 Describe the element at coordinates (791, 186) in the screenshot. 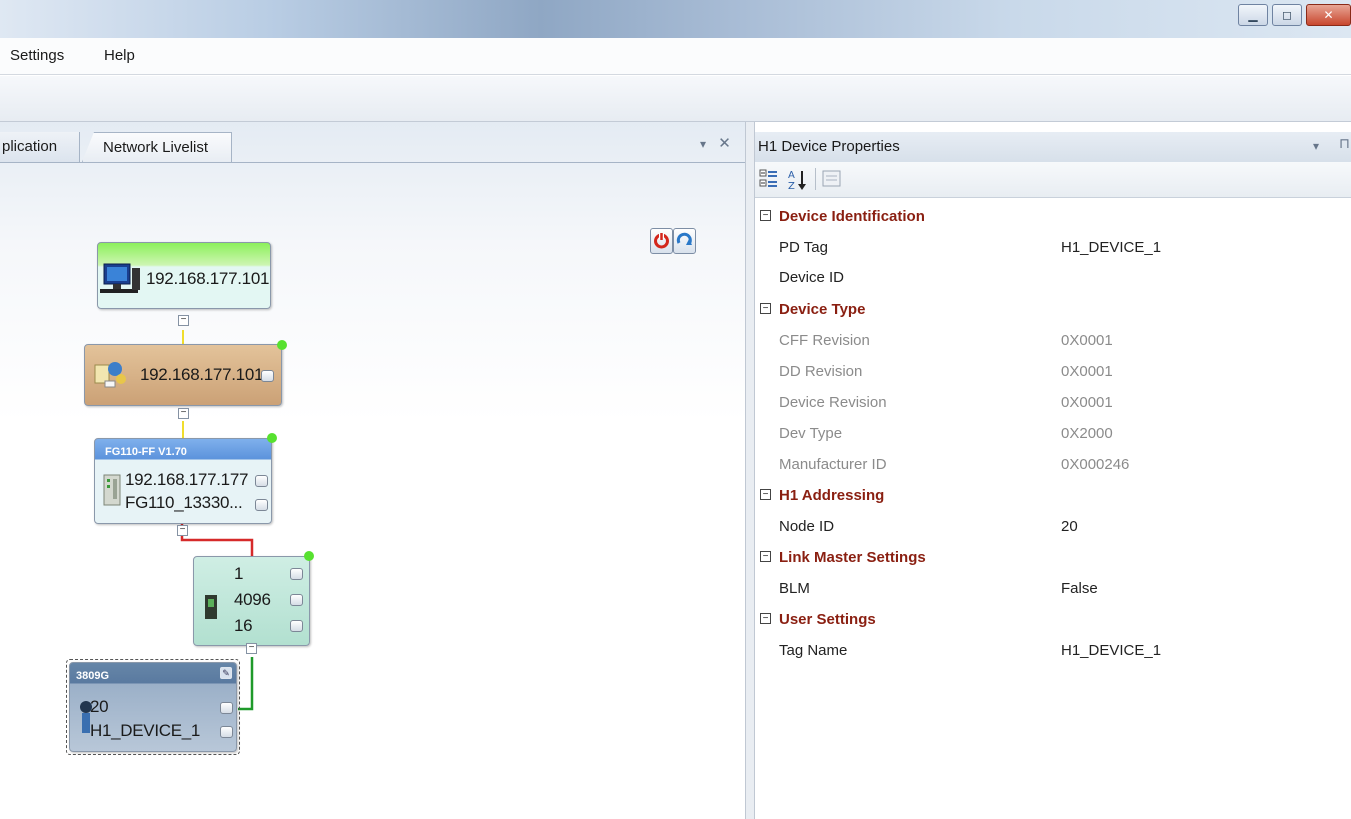

I see `svg-text: Z` at that location.